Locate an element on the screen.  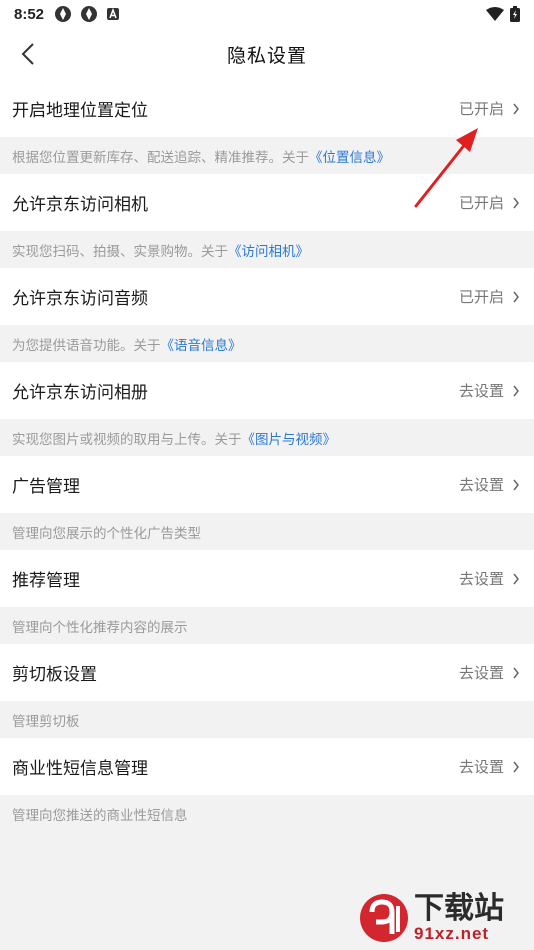
policy-link: 《访问相机》 is located at coordinates (268, 250).